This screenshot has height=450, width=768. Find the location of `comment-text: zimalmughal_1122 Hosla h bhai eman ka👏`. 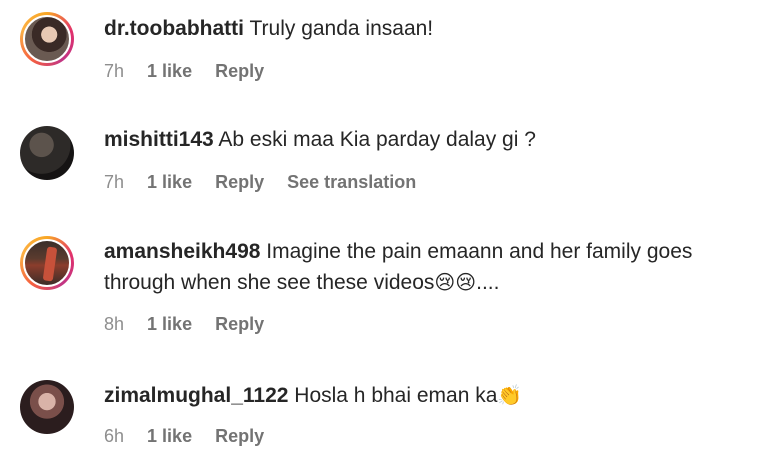

comment-text: zimalmughal_1122 Hosla h bhai eman ka👏 is located at coordinates (430, 395).